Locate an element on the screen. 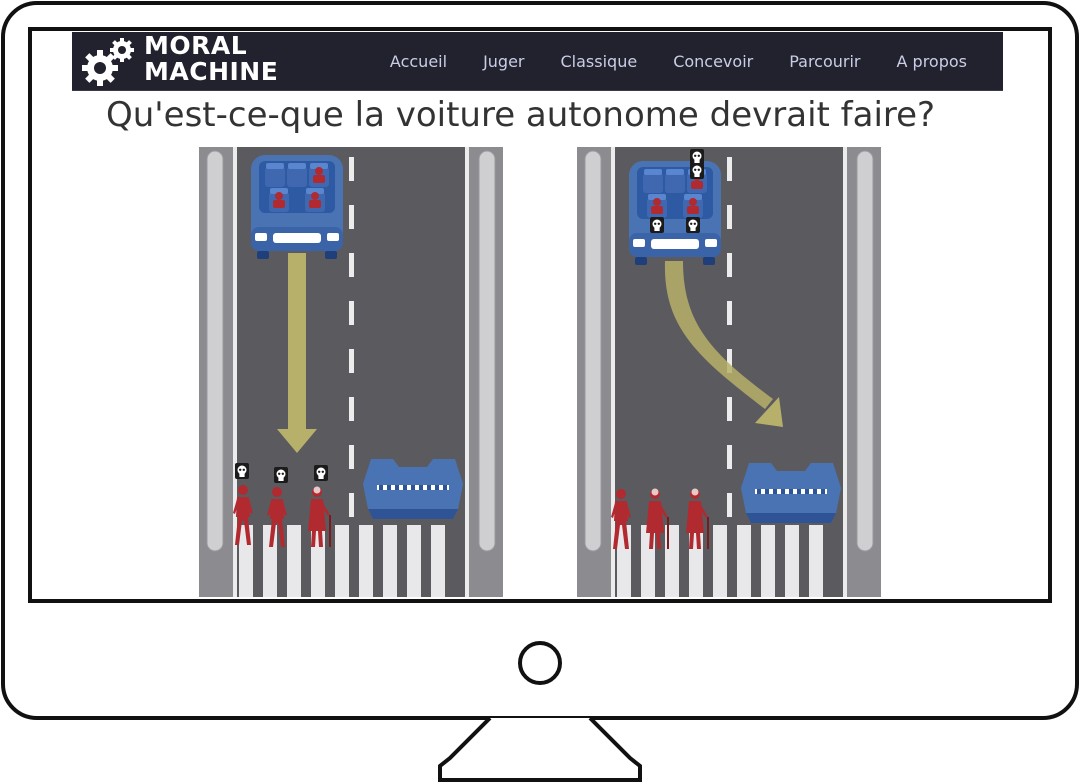  nav-juger: Juger is located at coordinates (503, 61).